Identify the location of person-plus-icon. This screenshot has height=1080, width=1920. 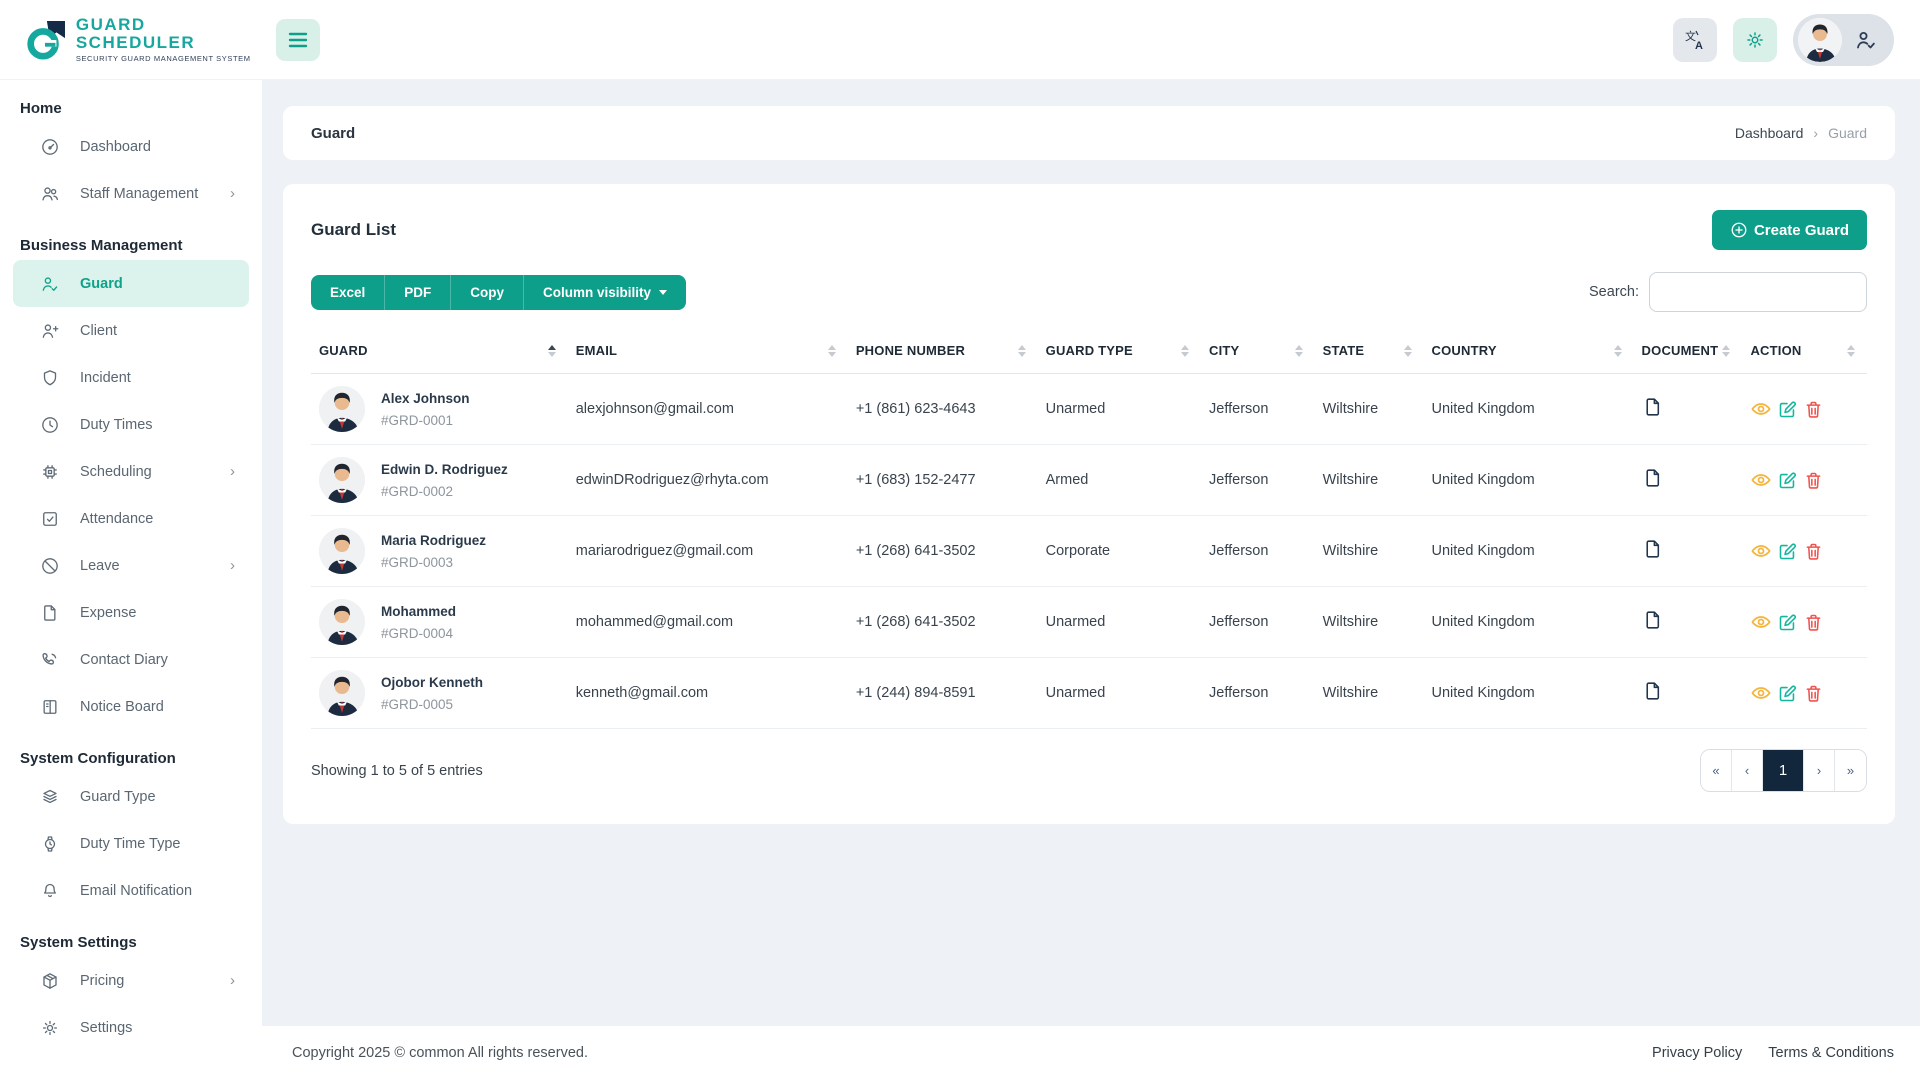
(50, 331).